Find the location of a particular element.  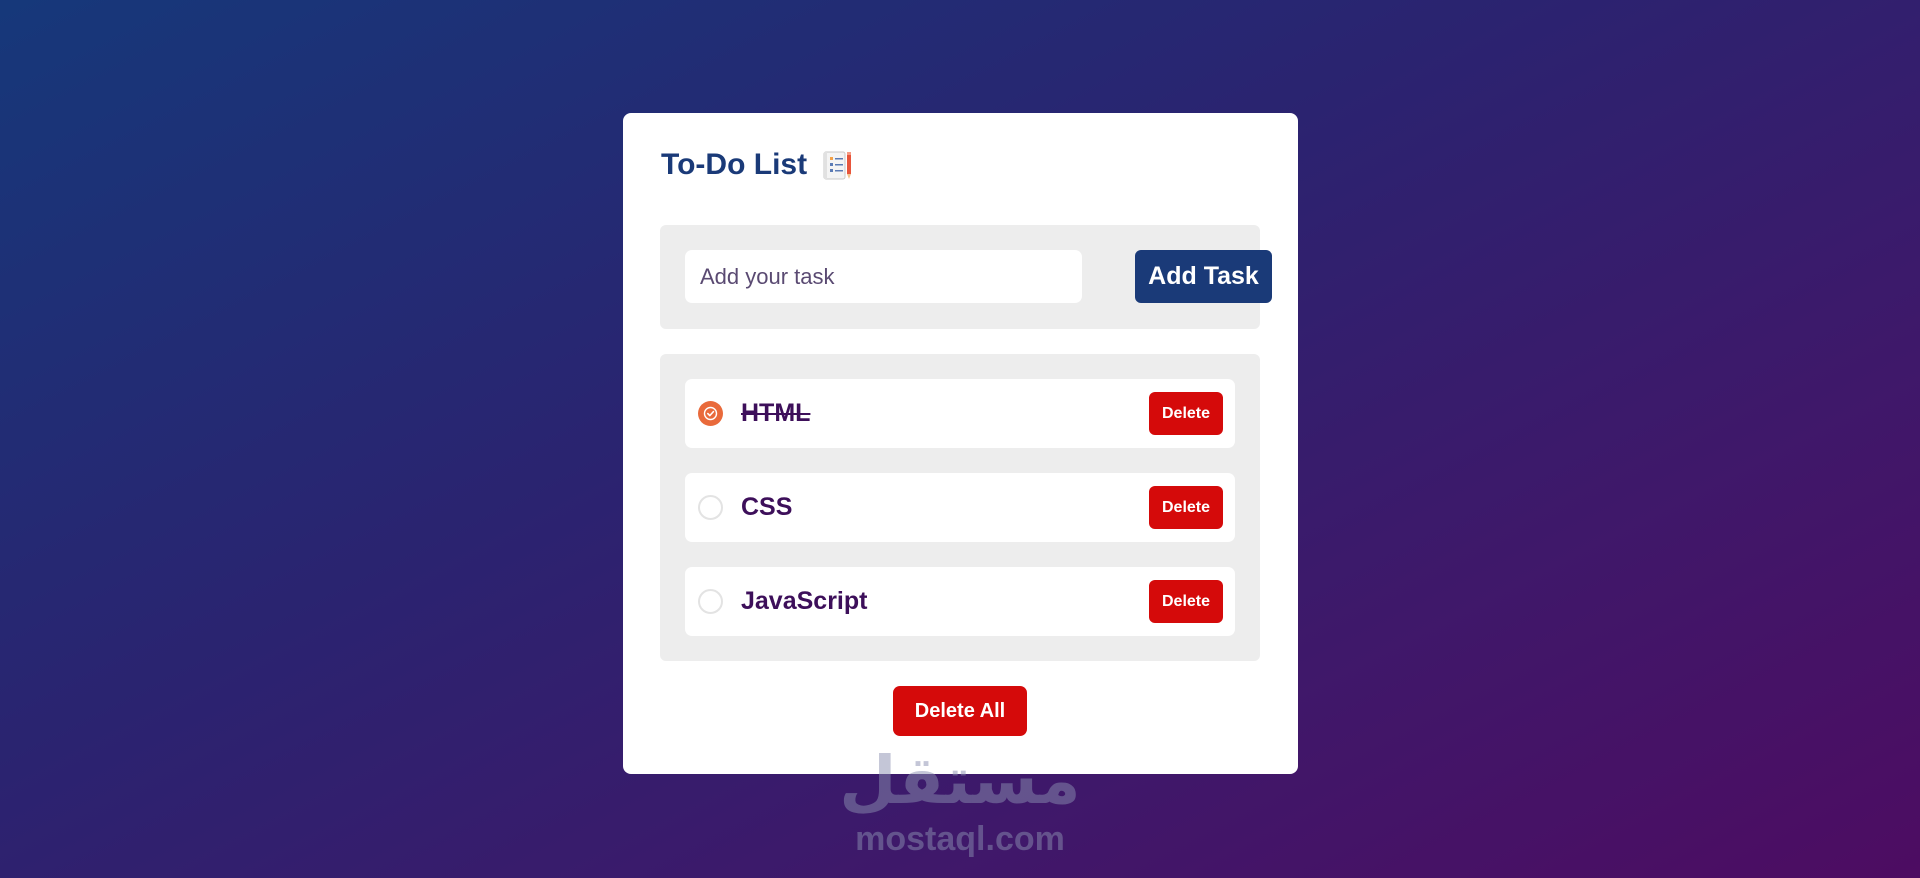

title-text: To-Do List is located at coordinates (734, 164).